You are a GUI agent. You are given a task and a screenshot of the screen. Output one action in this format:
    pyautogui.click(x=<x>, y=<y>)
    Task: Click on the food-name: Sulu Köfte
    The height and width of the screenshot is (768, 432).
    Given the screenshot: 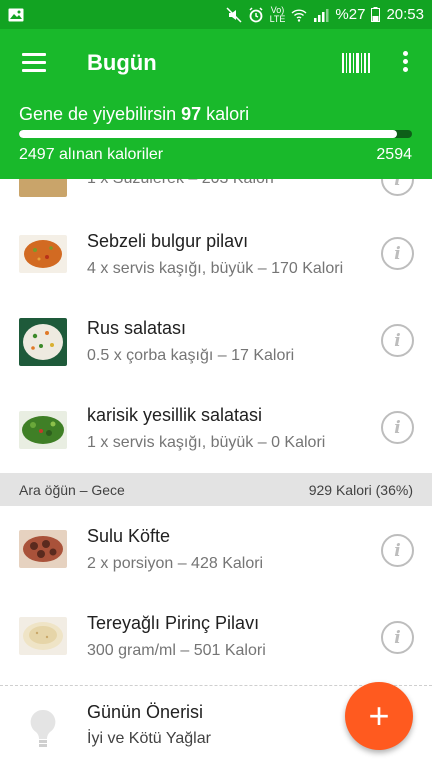 What is the action you would take?
    pyautogui.click(x=129, y=536)
    